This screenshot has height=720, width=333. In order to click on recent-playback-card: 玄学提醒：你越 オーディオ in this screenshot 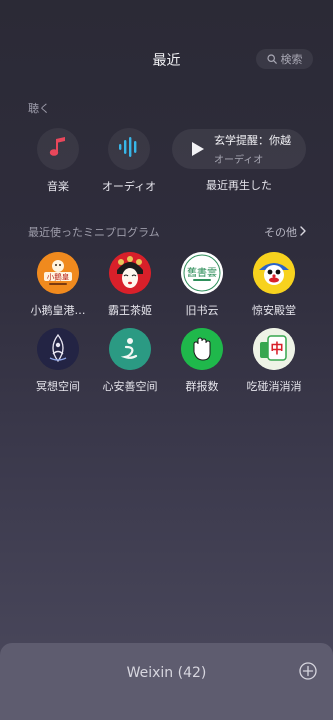, I will do `click(239, 149)`.